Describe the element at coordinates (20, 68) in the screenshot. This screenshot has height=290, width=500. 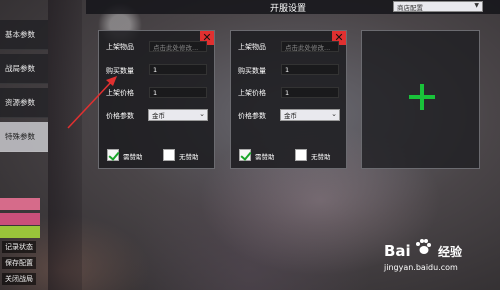
I see `sidebar-item-label: 战局参数` at that location.